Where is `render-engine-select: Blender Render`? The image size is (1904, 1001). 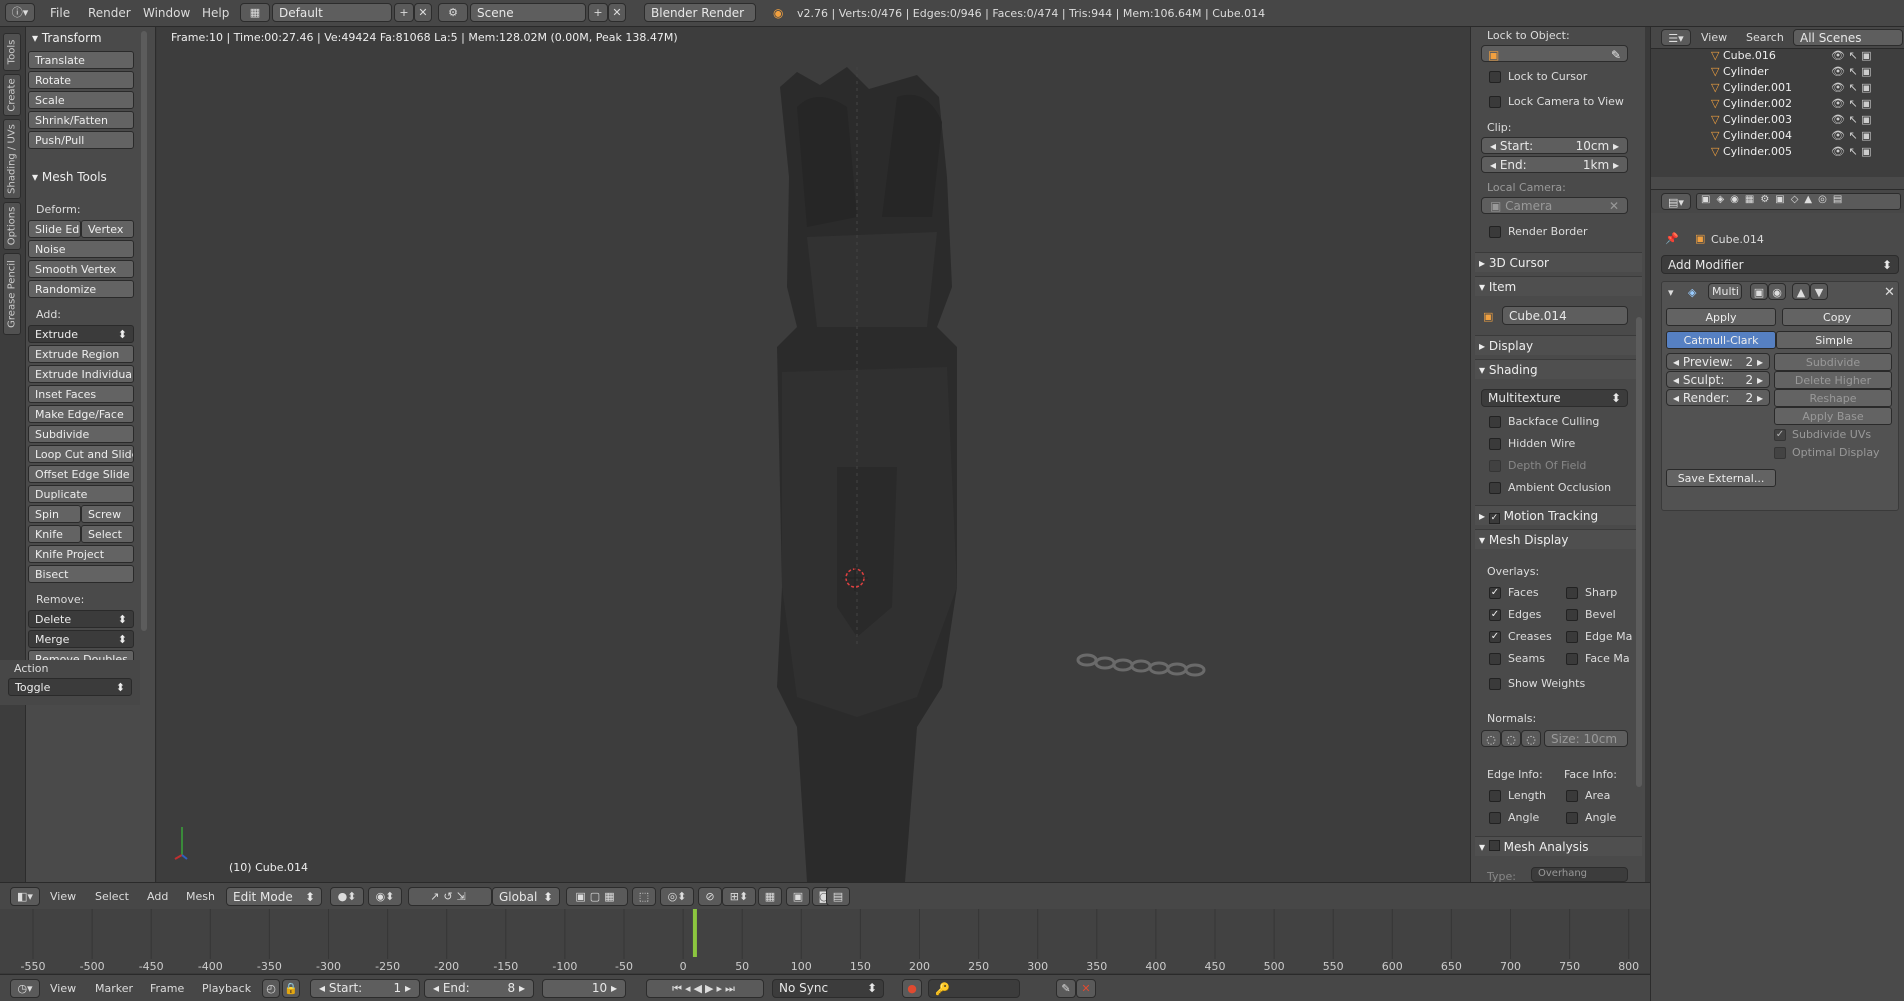
render-engine-select: Blender Render is located at coordinates (700, 12).